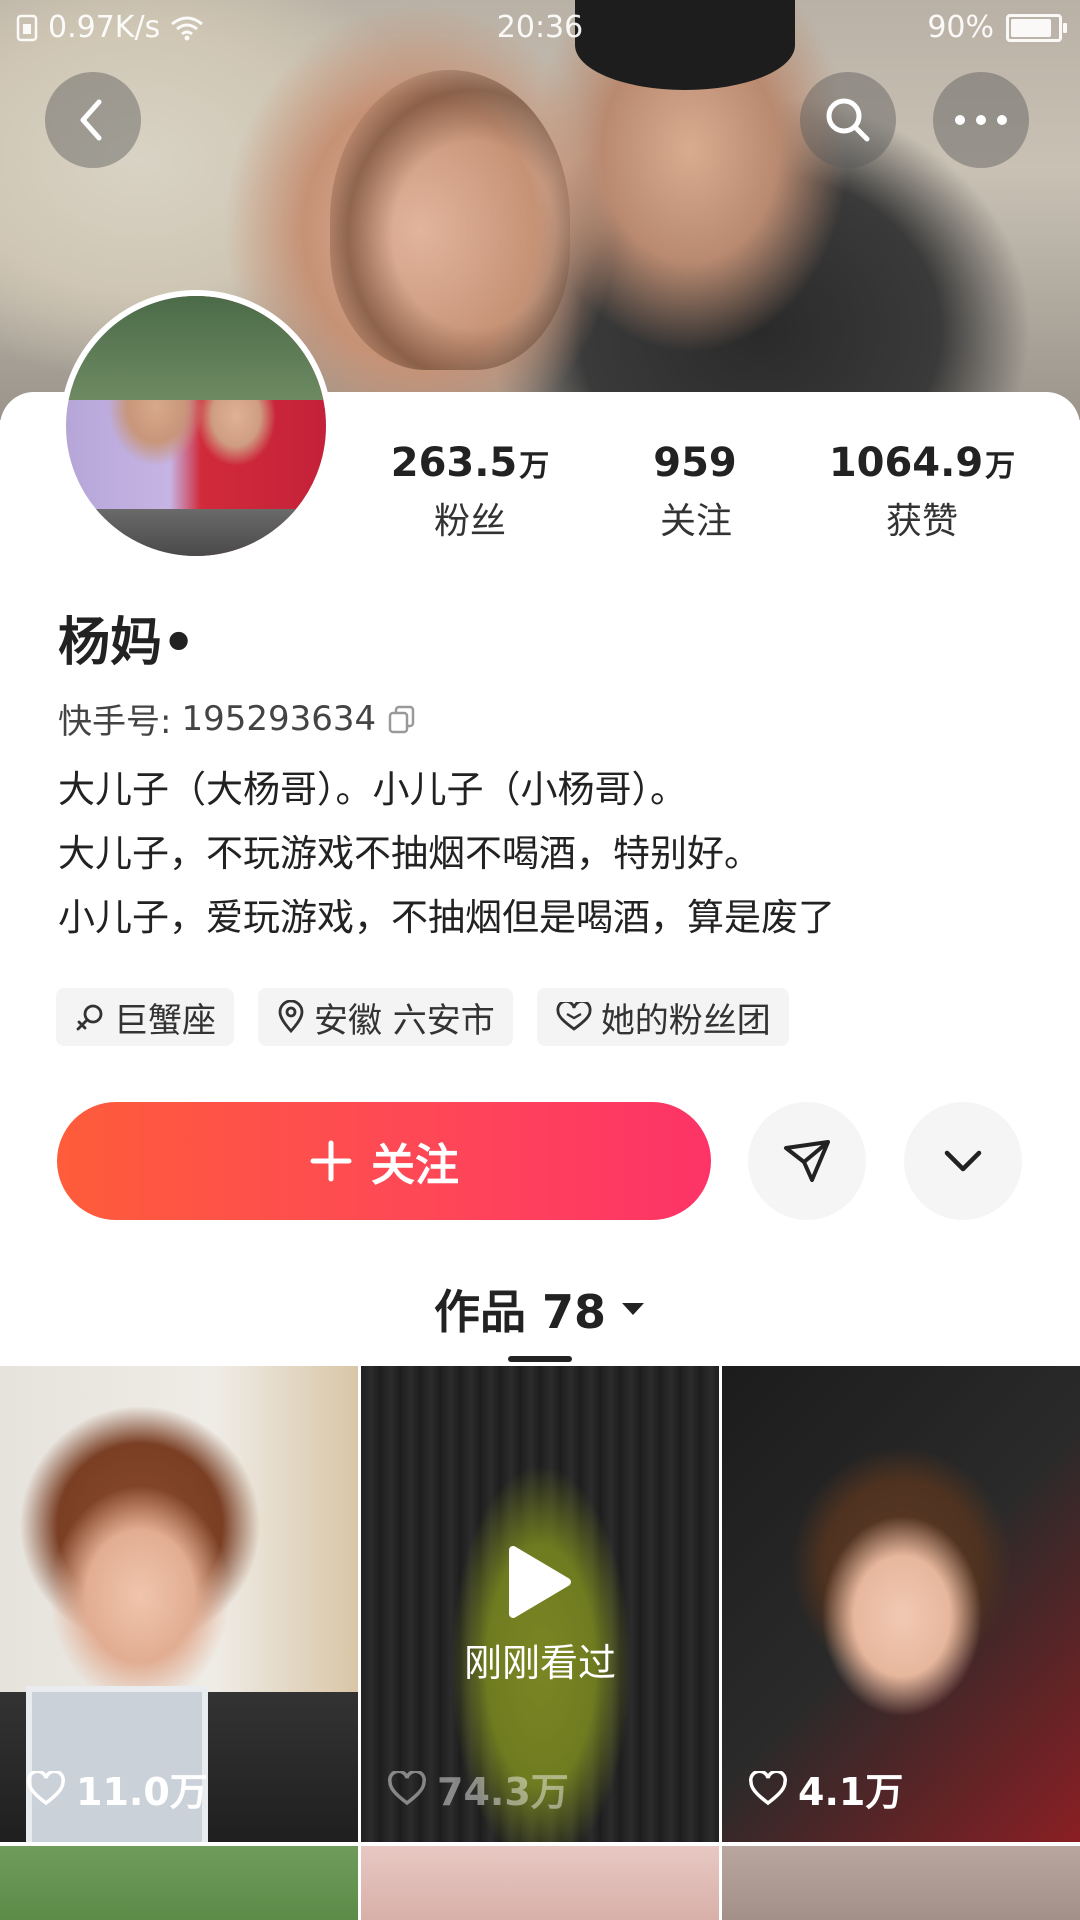  I want to click on avatar, so click(196, 426).